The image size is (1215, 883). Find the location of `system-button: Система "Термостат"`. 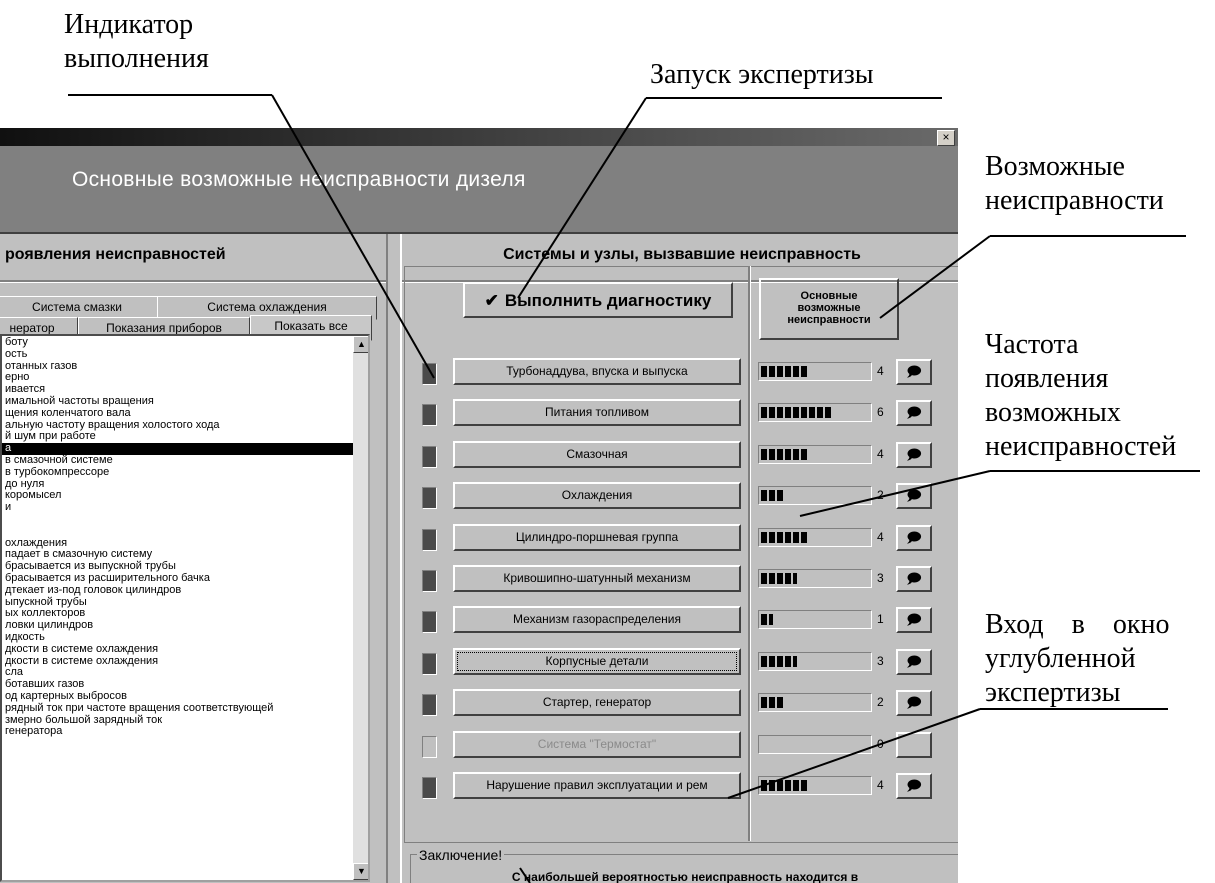

system-button: Система "Термостат" is located at coordinates (597, 744).